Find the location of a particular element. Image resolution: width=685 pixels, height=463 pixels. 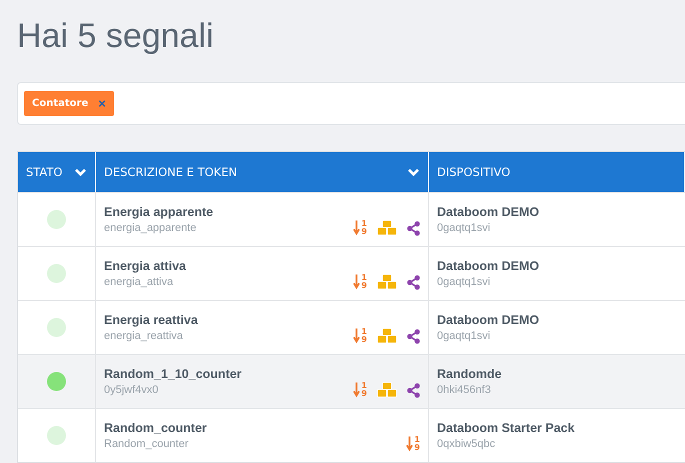

table-row: Energia attiva energia_attiva 1 9 Databoom DEMO 0gaqtq1svi is located at coordinates (351, 273).